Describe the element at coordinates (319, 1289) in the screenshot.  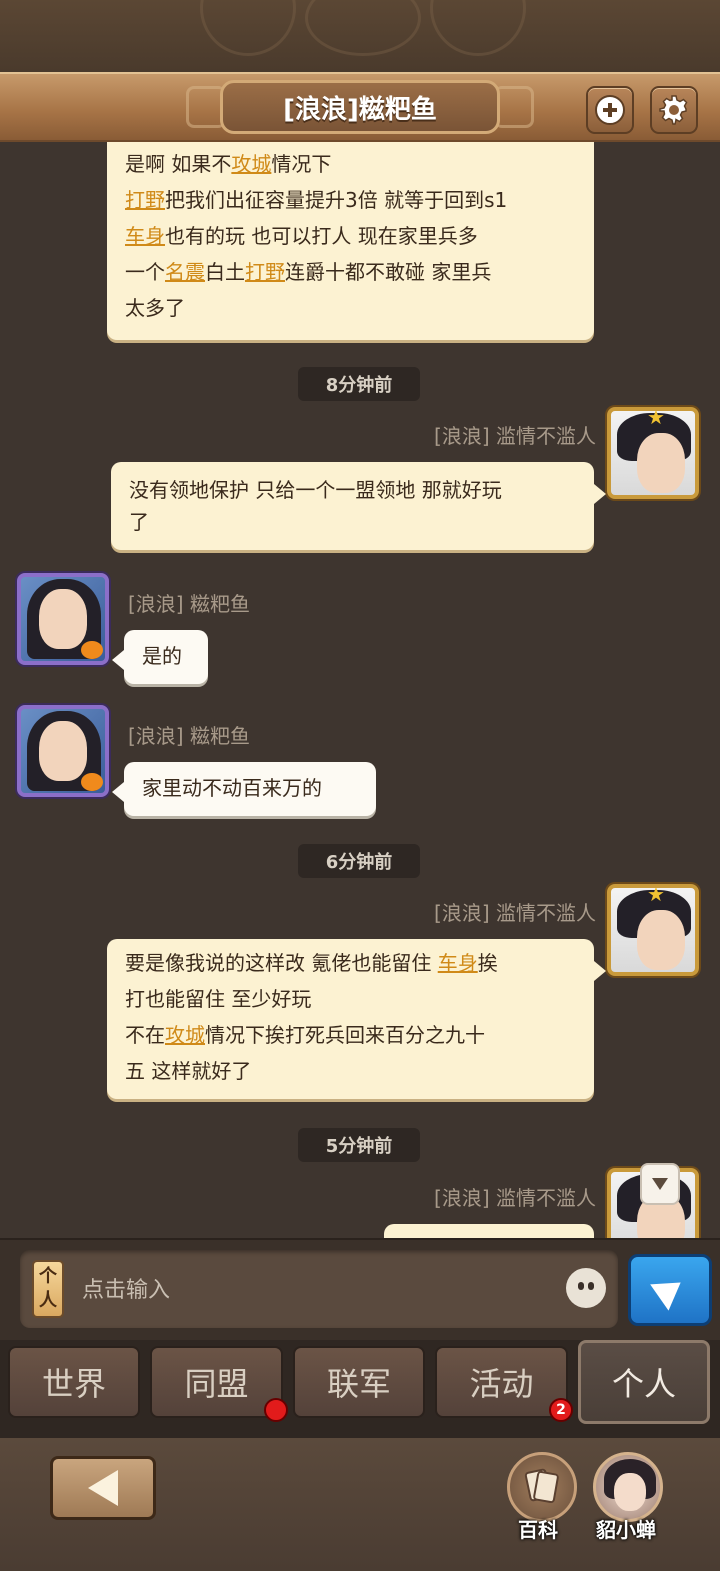
I see `message-input: 个 人 点击输入` at that location.